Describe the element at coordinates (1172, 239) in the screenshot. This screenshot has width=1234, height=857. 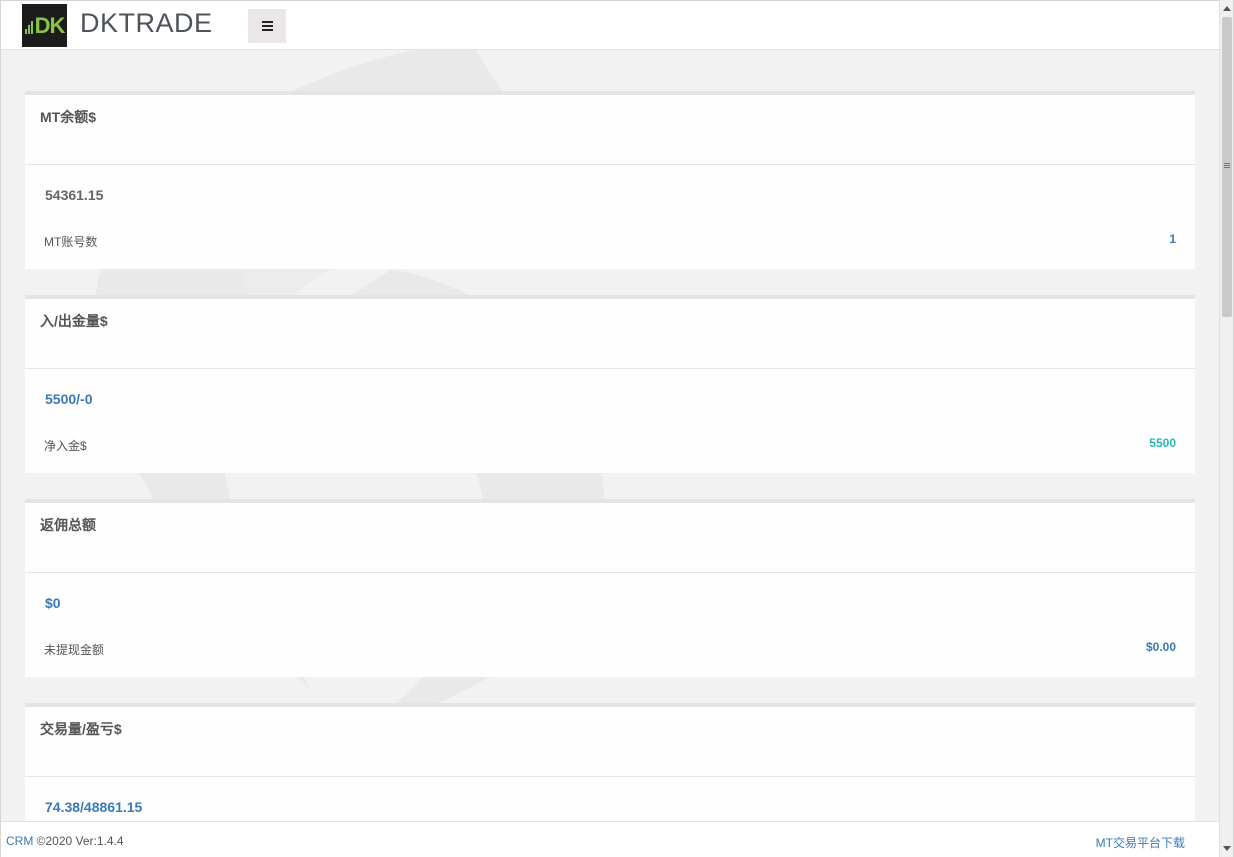
I see `mt-account-count-value: 1` at that location.